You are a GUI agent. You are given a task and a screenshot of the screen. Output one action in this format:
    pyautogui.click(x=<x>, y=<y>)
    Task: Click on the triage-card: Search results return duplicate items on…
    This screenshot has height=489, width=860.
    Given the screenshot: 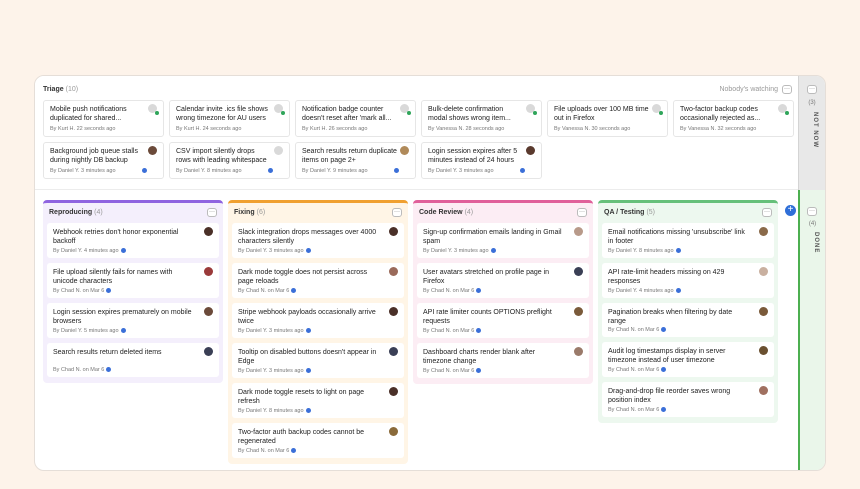 What is the action you would take?
    pyautogui.click(x=355, y=160)
    